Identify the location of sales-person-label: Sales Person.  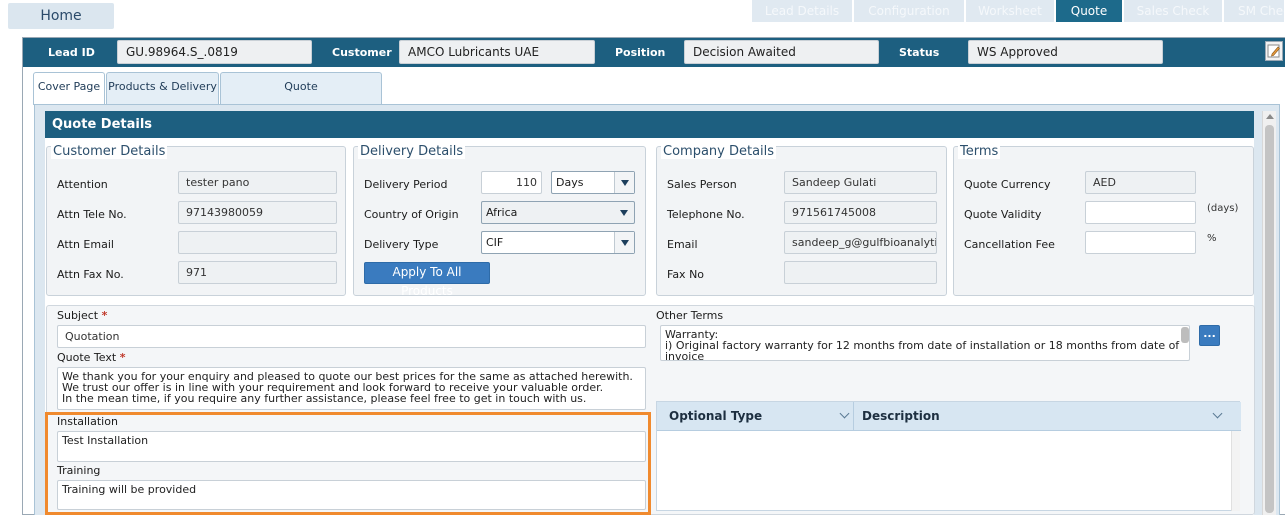
(702, 184).